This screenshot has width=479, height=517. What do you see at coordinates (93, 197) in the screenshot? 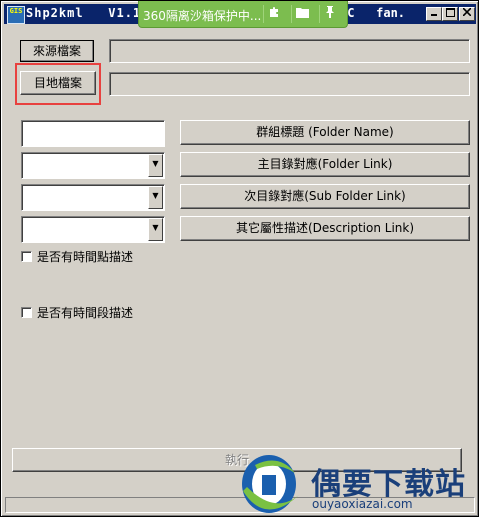
I see `sub-folder-link-select: ▼` at bounding box center [93, 197].